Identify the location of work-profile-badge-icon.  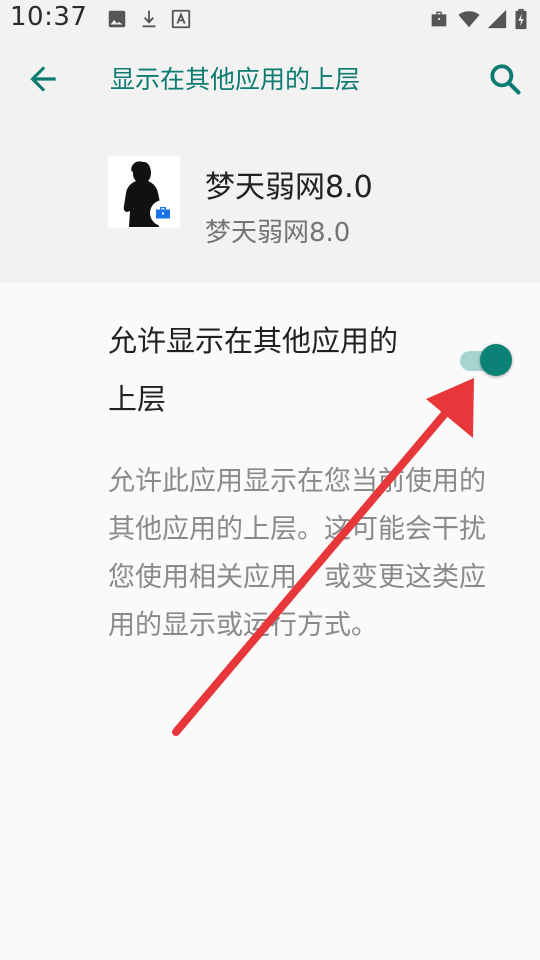
(163, 213).